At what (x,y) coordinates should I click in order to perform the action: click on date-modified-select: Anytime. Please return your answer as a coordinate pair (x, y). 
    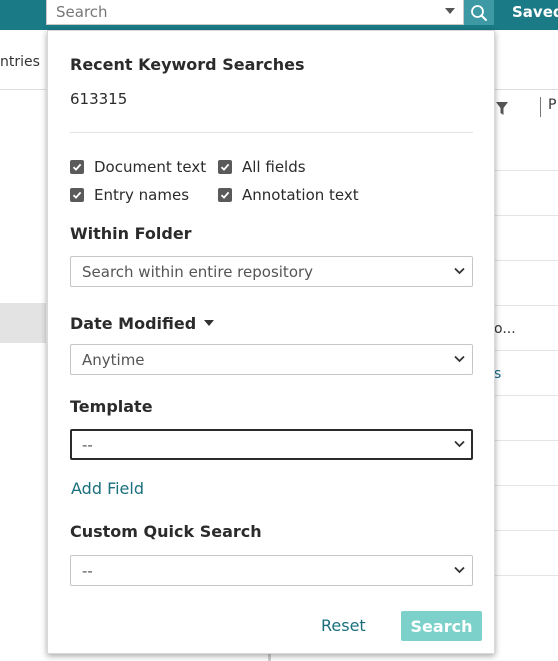
    Looking at the image, I should click on (271, 359).